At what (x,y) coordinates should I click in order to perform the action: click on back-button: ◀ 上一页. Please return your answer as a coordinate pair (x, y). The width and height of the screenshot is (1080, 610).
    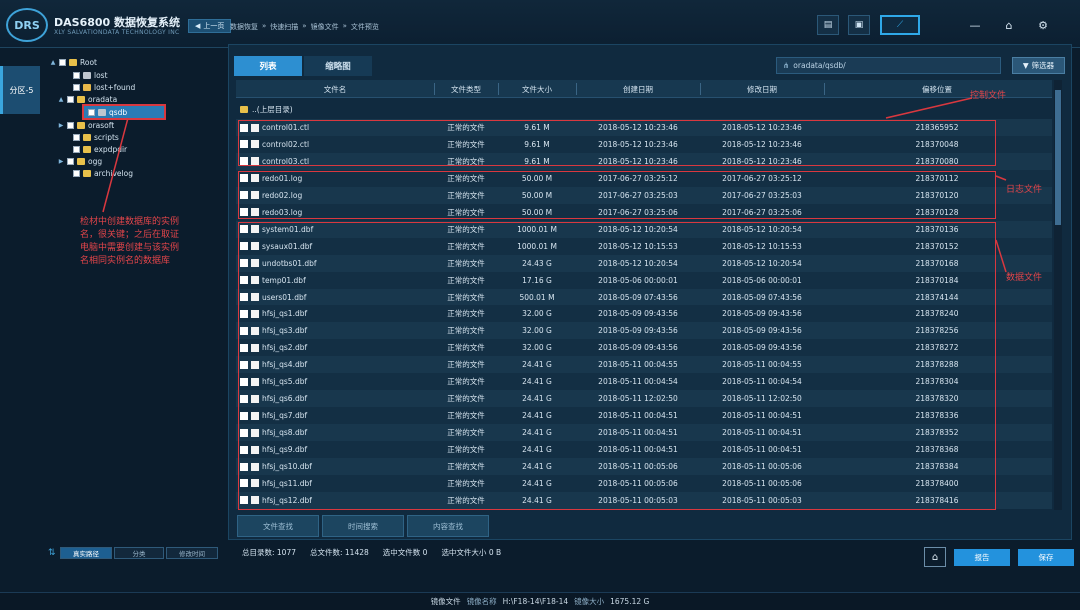
    Looking at the image, I should click on (210, 26).